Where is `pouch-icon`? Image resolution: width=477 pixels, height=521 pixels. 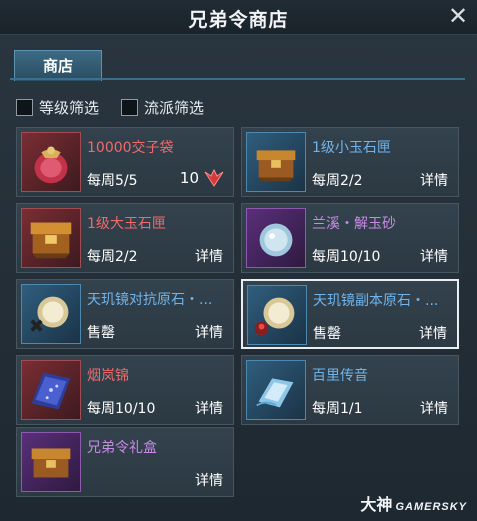
pouch-icon is located at coordinates (51, 162).